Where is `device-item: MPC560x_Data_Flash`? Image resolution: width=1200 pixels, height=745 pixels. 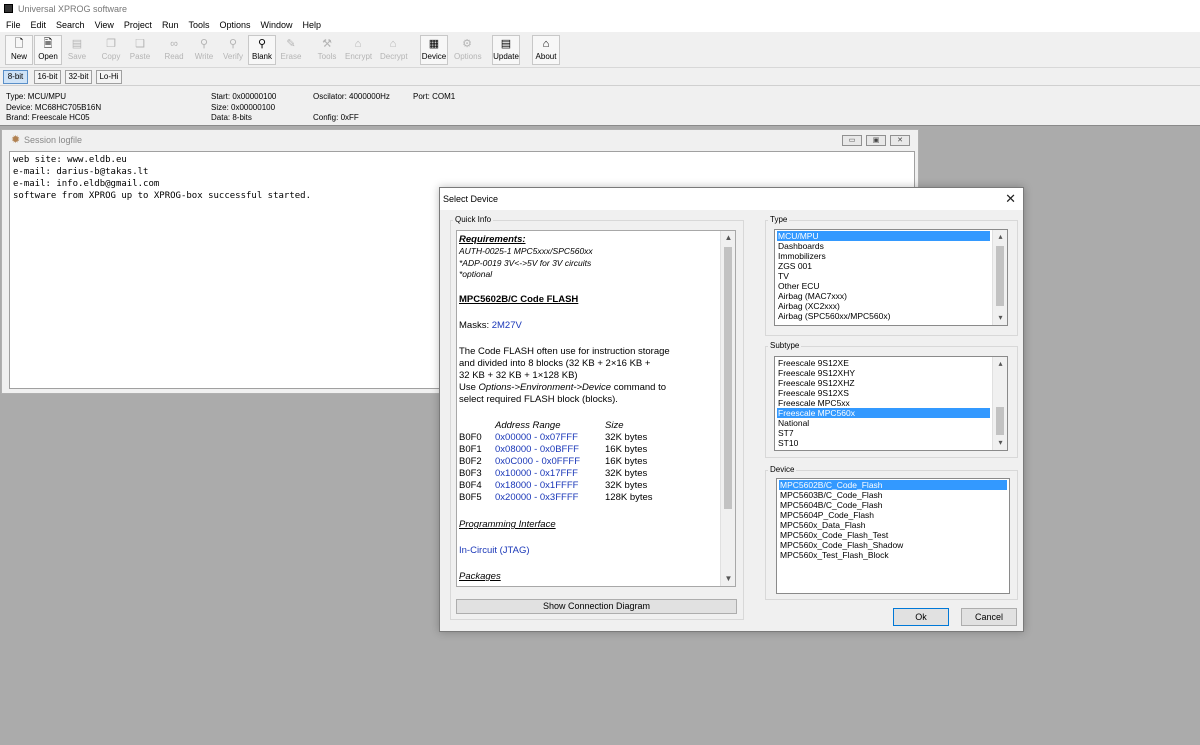
device-item: MPC560x_Data_Flash is located at coordinates (893, 525).